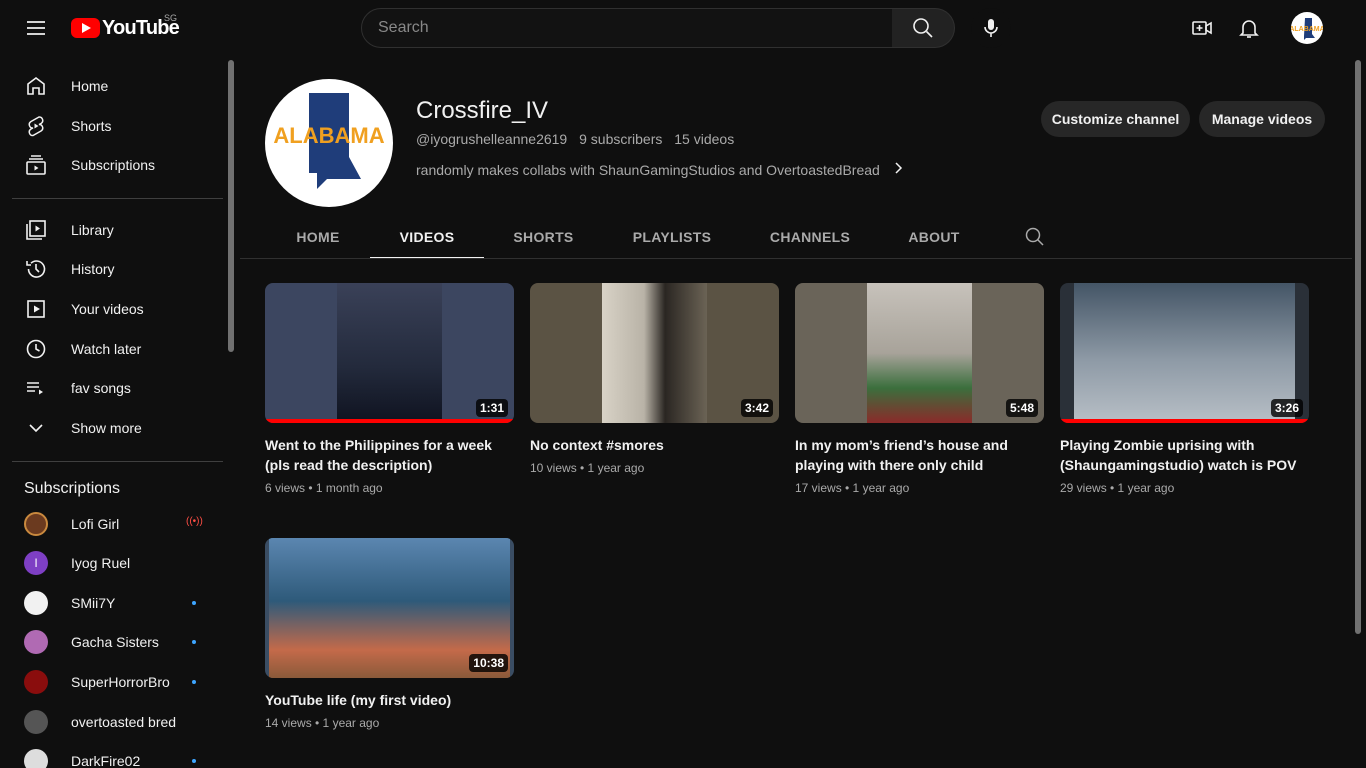  Describe the element at coordinates (36, 86) in the screenshot. I see `home-icon` at that location.